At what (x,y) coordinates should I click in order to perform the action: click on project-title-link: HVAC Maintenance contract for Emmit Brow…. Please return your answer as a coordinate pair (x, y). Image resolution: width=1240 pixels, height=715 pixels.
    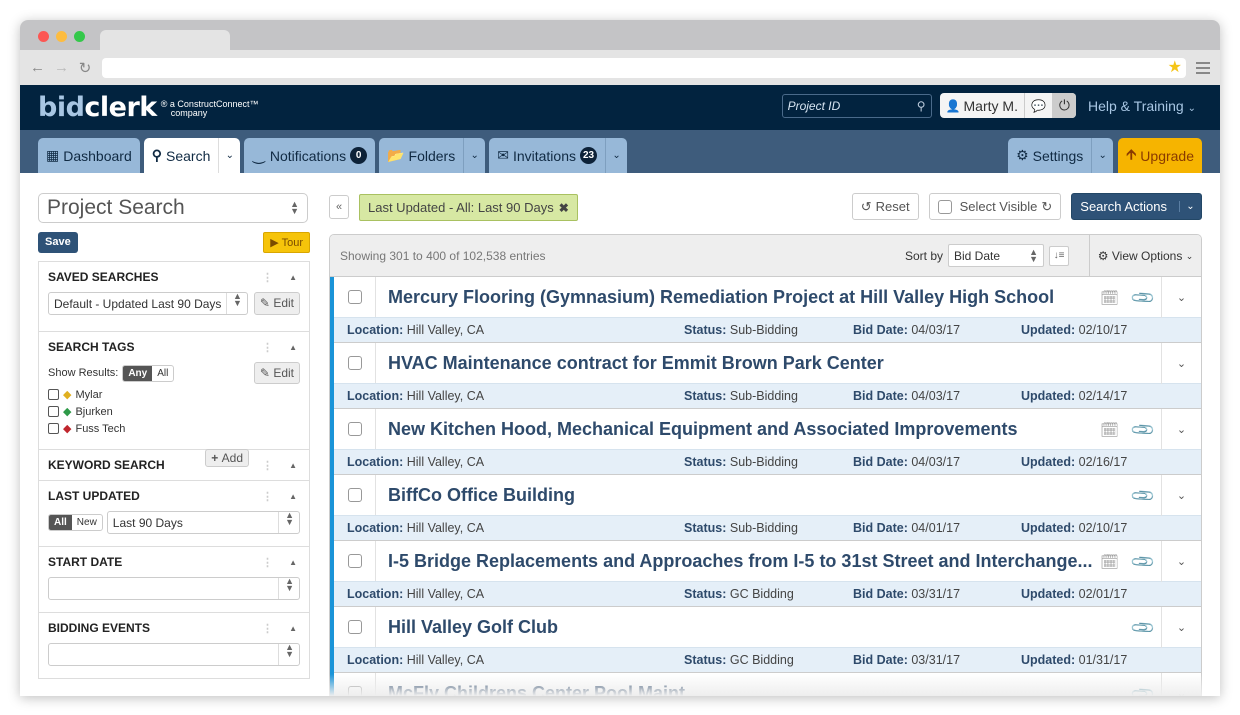
    Looking at the image, I should click on (630, 363).